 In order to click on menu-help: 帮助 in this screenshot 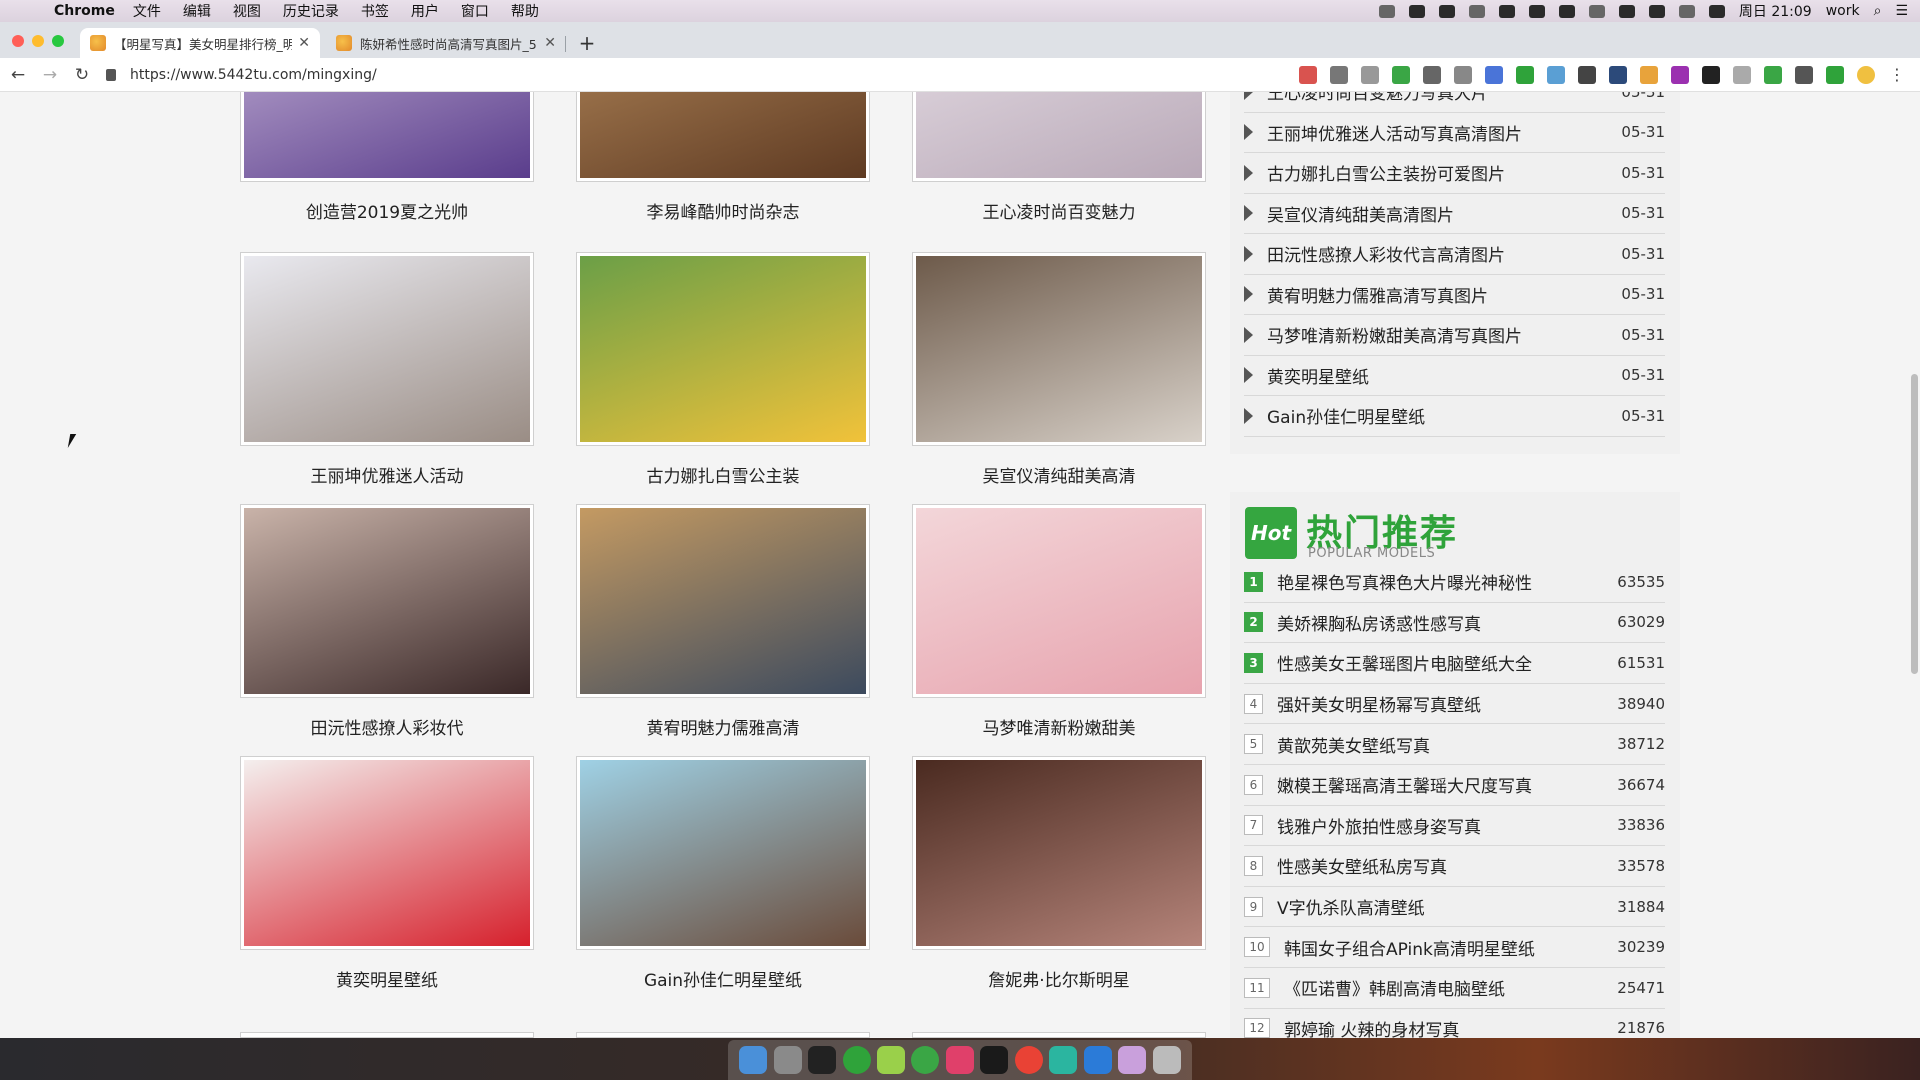, I will do `click(525, 11)`.